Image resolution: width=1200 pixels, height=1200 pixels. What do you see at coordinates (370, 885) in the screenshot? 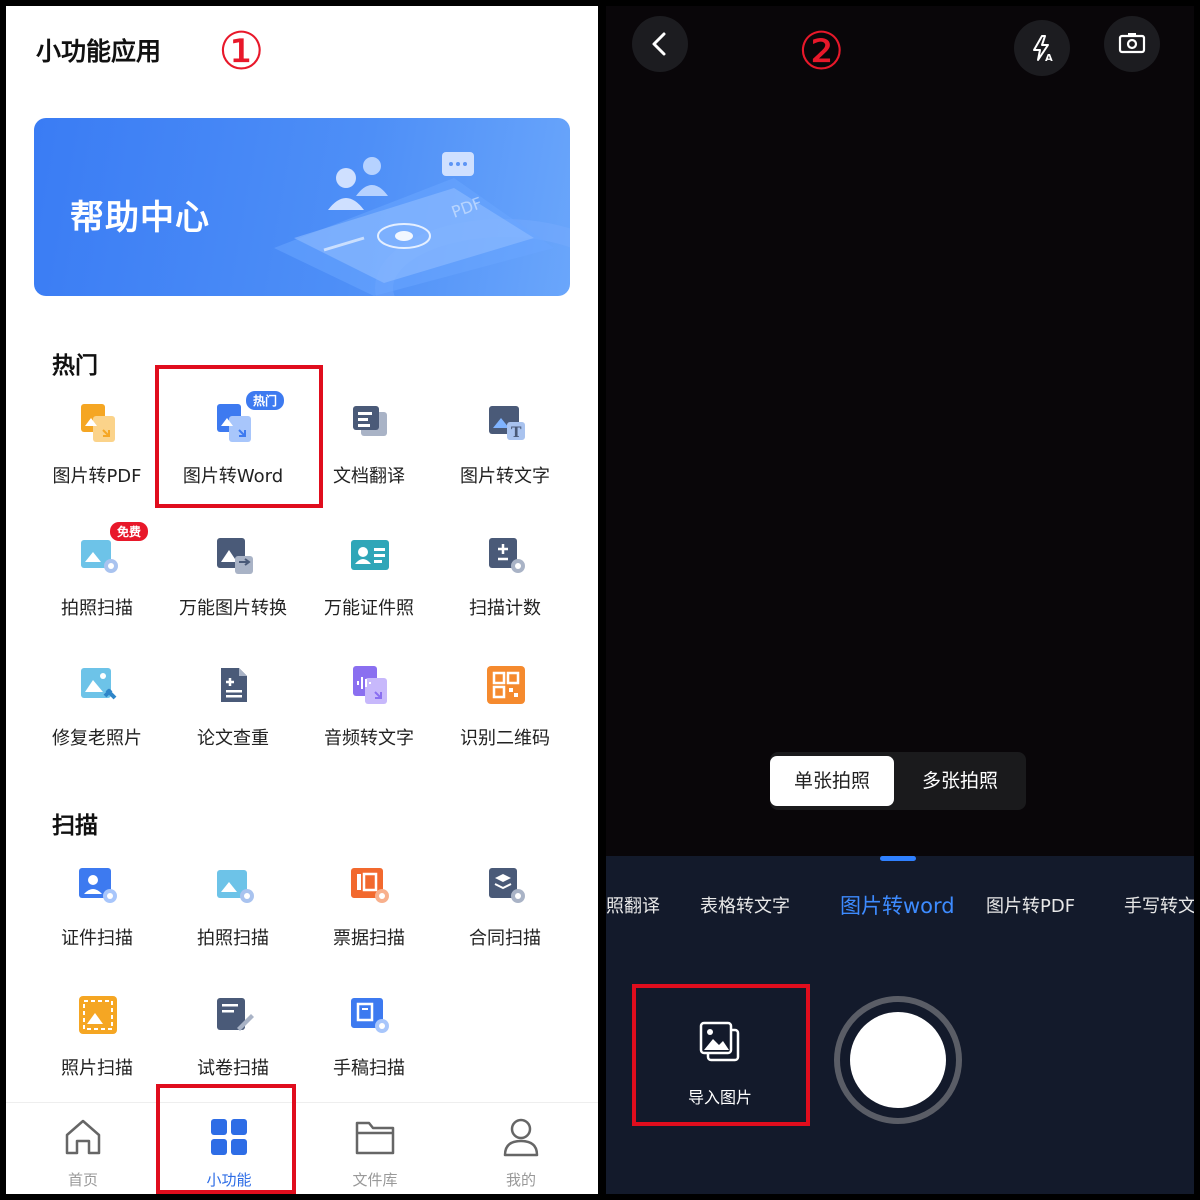
I see `receipt-scan-icon` at bounding box center [370, 885].